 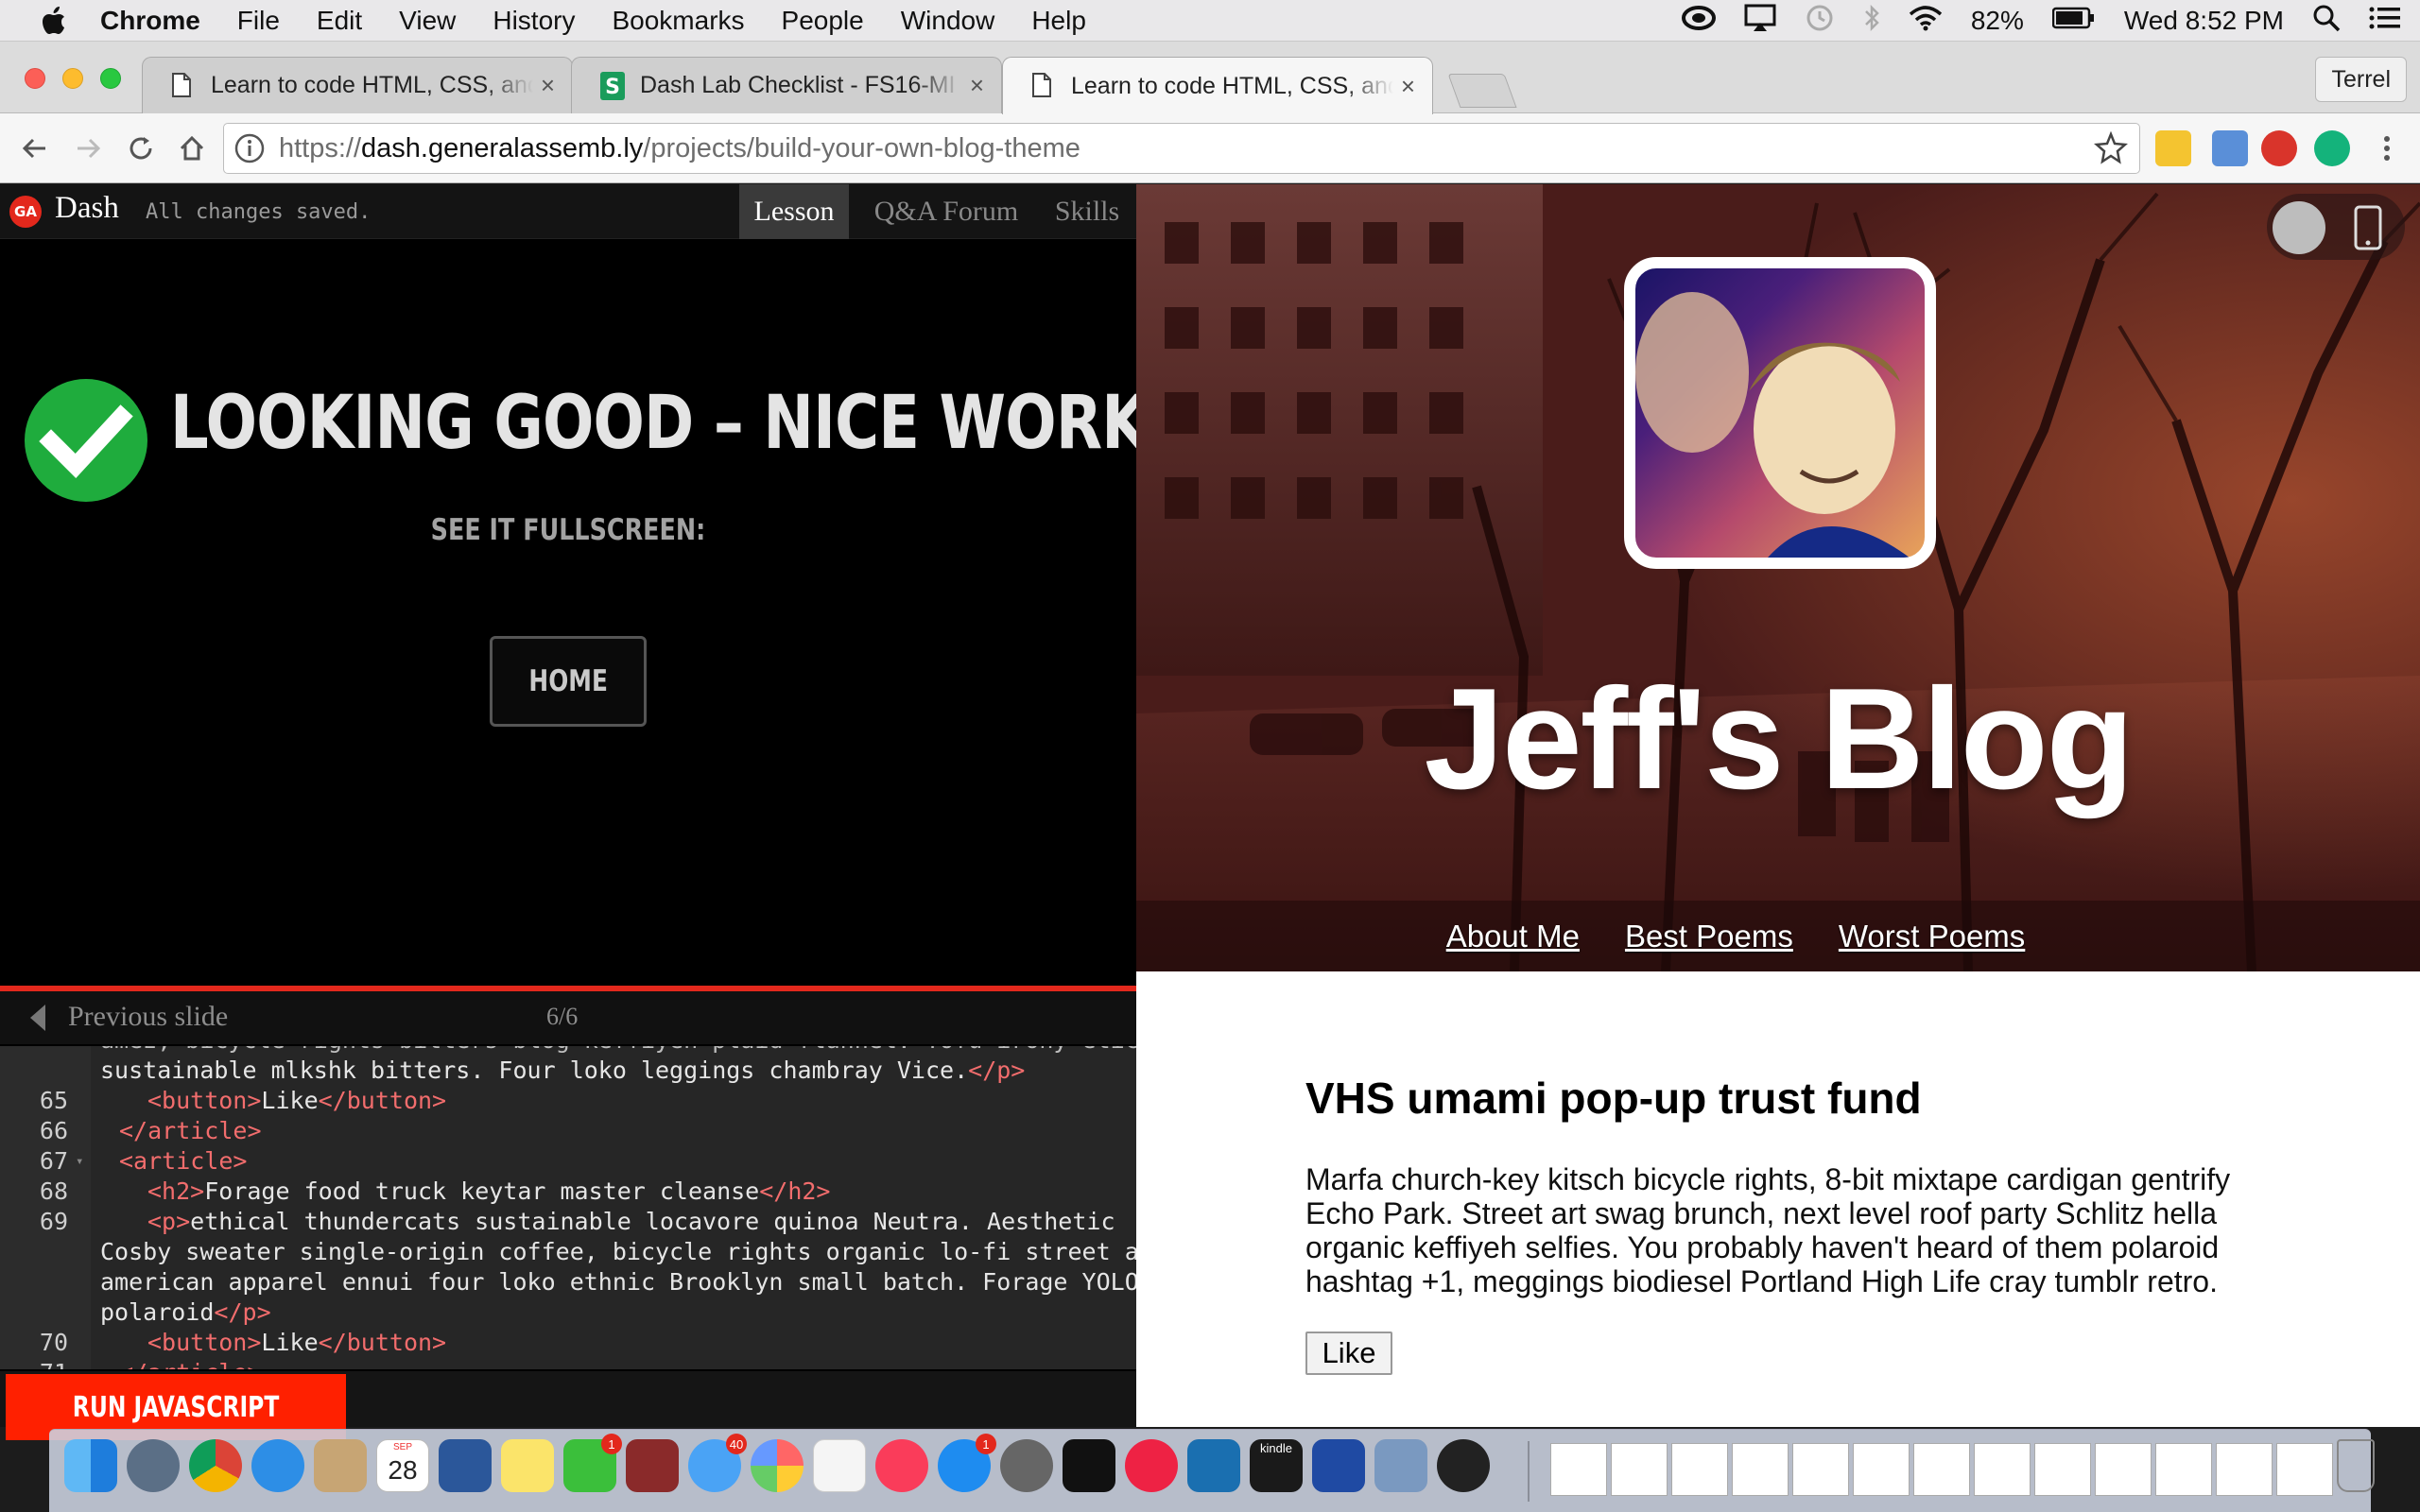 What do you see at coordinates (153, 1465) in the screenshot?
I see `launchpad-icon` at bounding box center [153, 1465].